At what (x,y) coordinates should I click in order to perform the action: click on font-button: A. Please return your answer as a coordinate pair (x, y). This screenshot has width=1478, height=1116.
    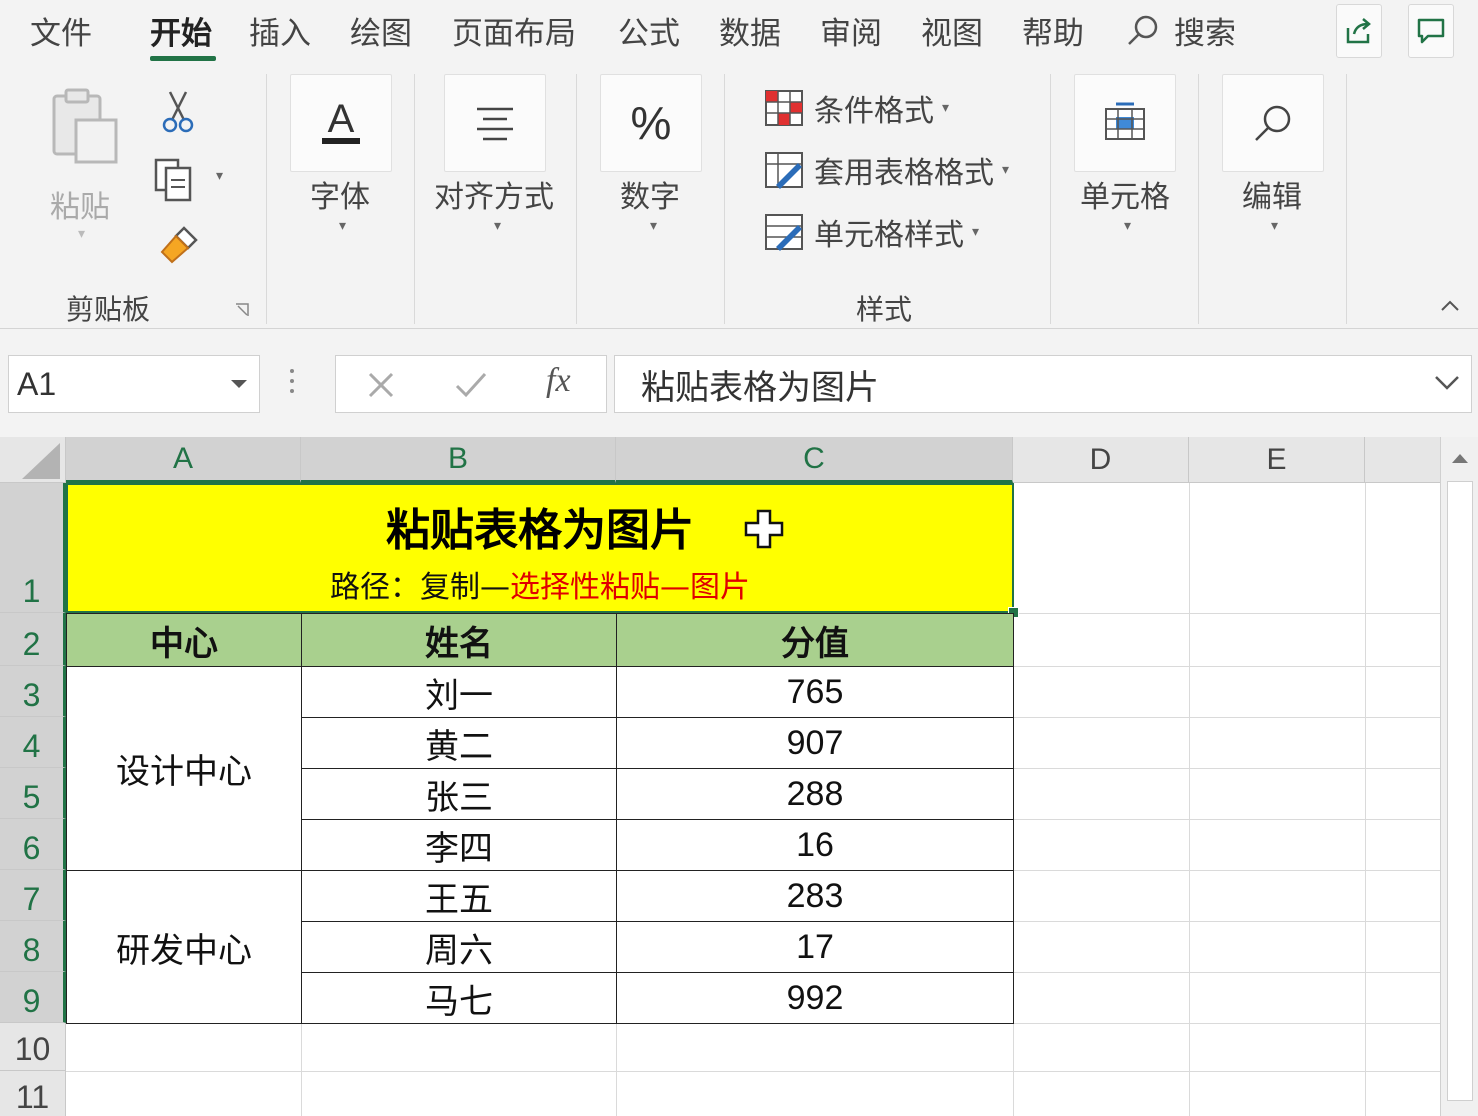
    Looking at the image, I should click on (341, 123).